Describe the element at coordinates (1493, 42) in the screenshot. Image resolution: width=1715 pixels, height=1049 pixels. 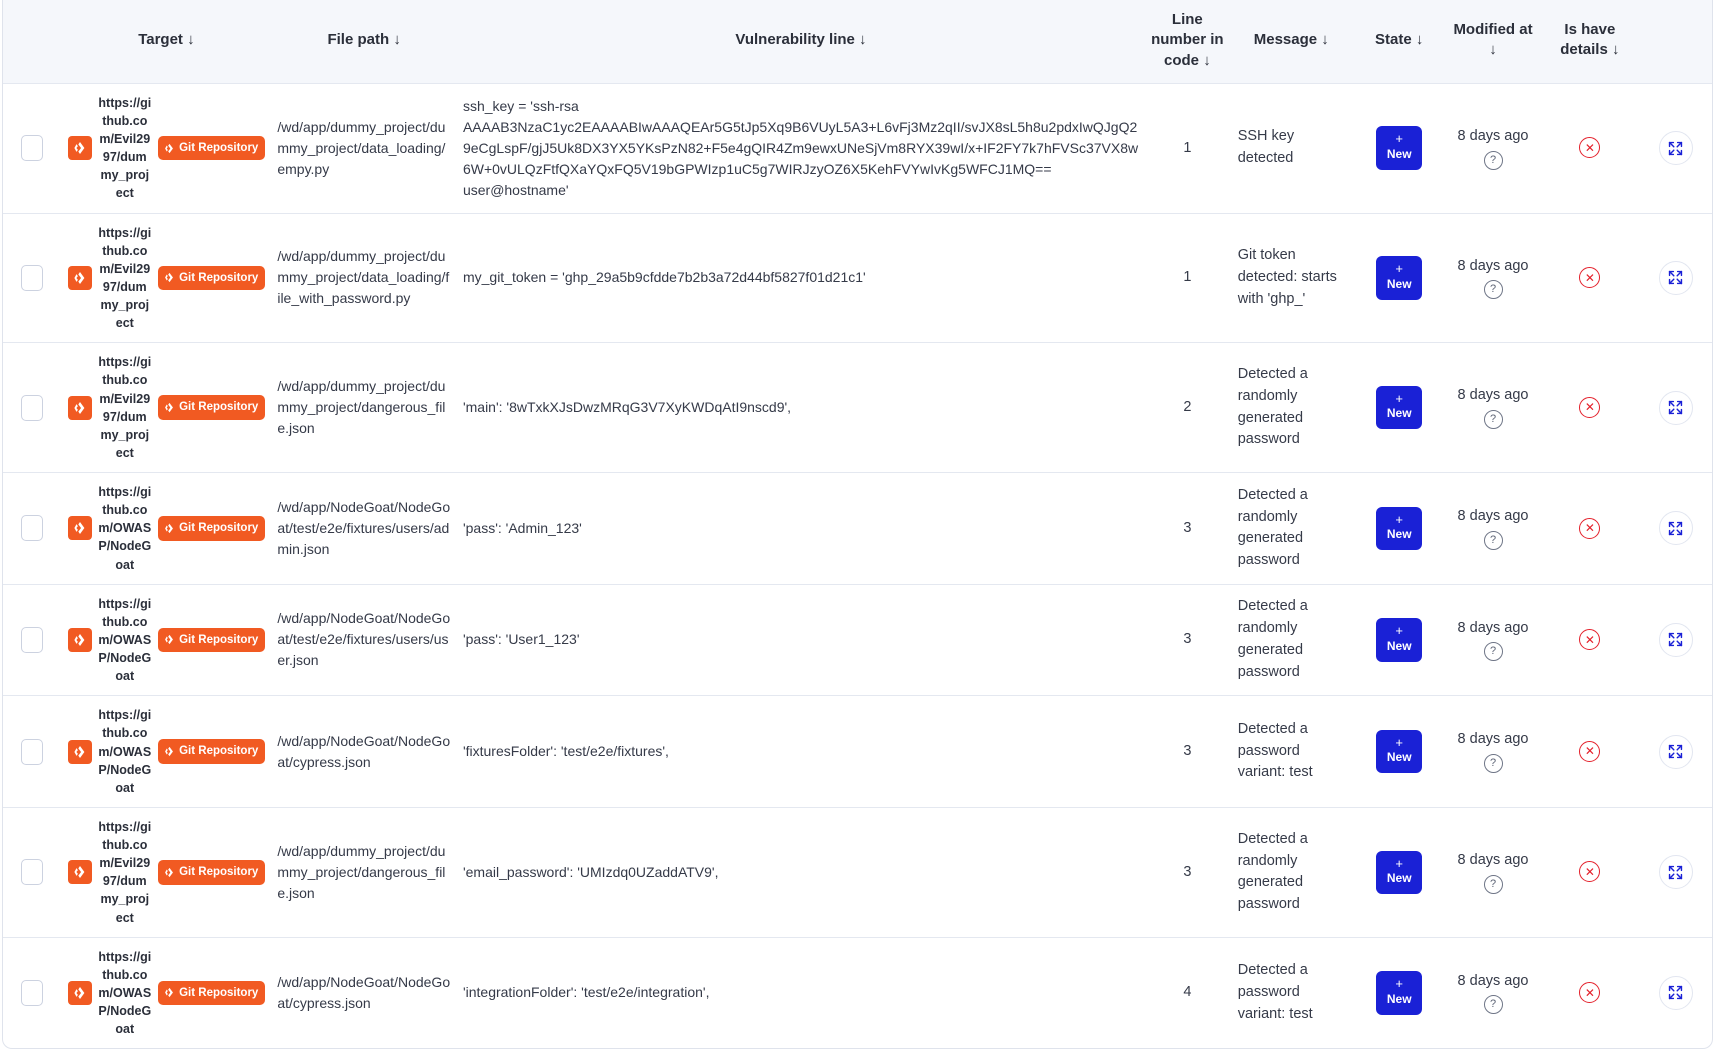
I see `column-header-modified-at: Modified at ↓` at that location.